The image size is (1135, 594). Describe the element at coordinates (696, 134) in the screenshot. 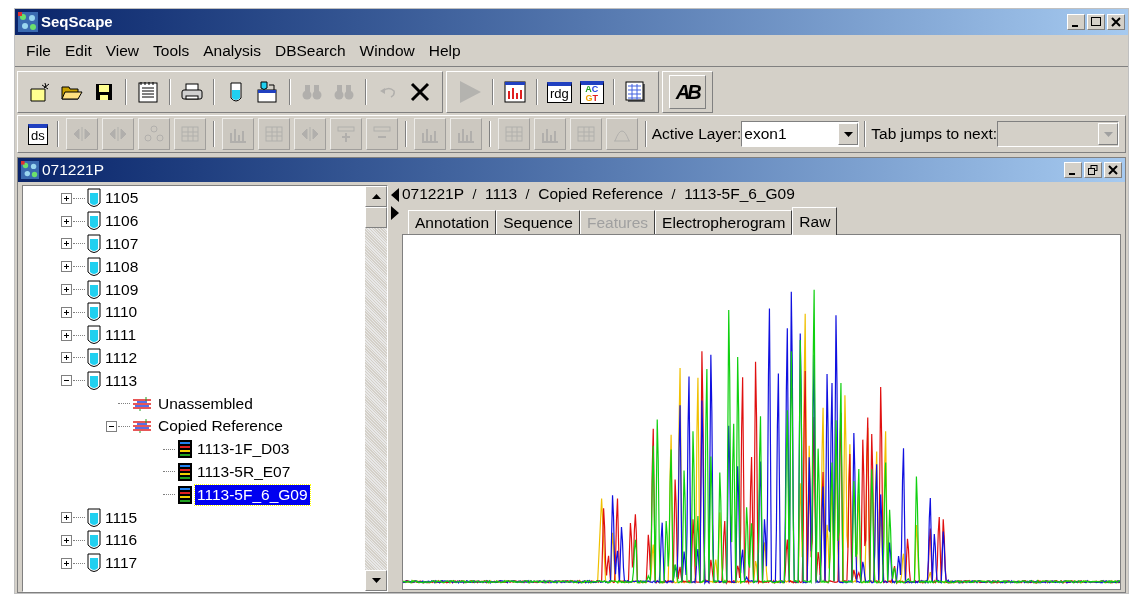

I see `active-layer-label: Active Layer:` at that location.